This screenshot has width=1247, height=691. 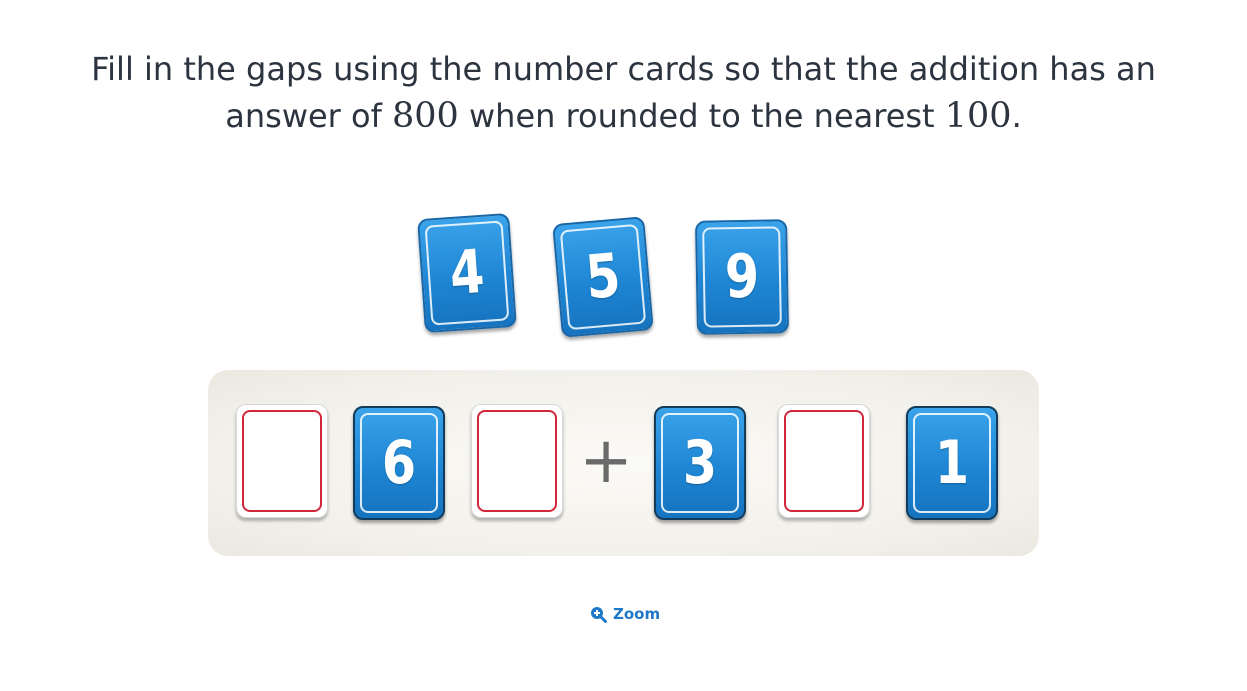 I want to click on card-digit: 4, so click(x=467, y=273).